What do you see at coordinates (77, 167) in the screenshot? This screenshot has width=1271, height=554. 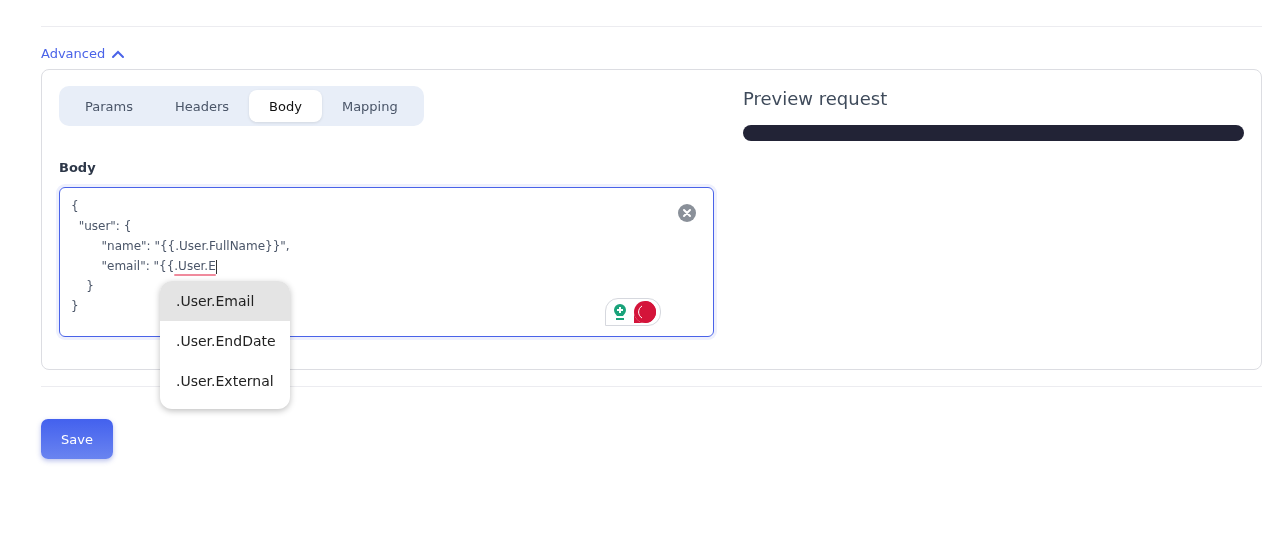 I see `field-label: Body` at bounding box center [77, 167].